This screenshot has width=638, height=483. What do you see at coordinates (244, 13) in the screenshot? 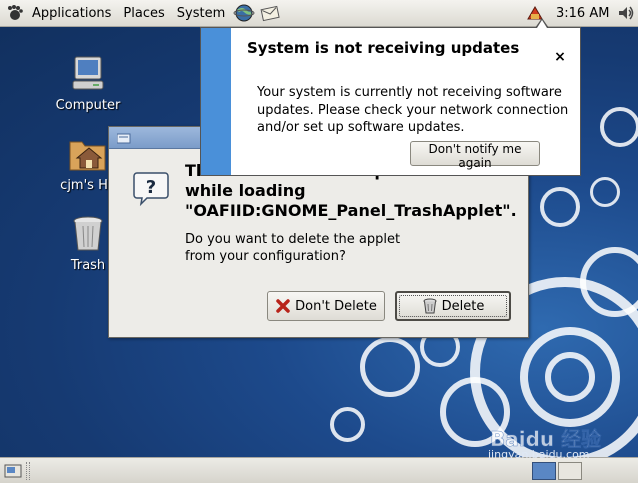
I see `web-browser-launcher-icon` at bounding box center [244, 13].